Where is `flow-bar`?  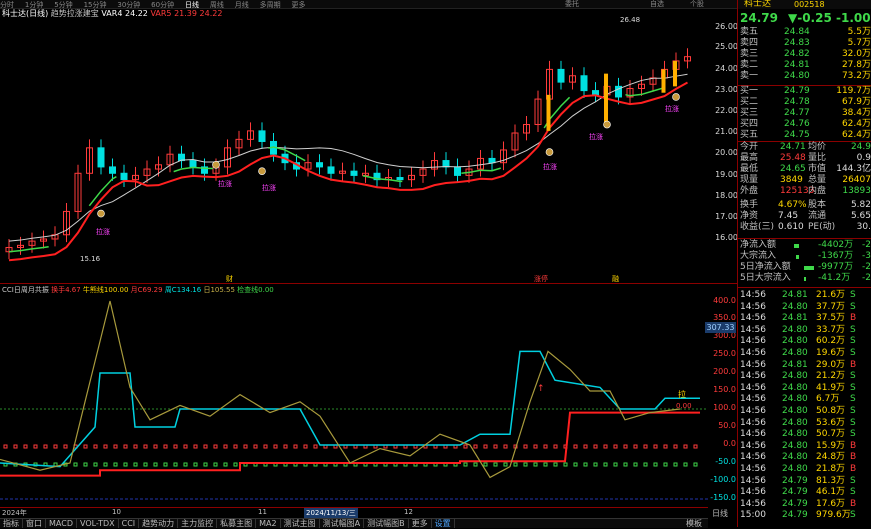
flow-bar is located at coordinates (796, 246).